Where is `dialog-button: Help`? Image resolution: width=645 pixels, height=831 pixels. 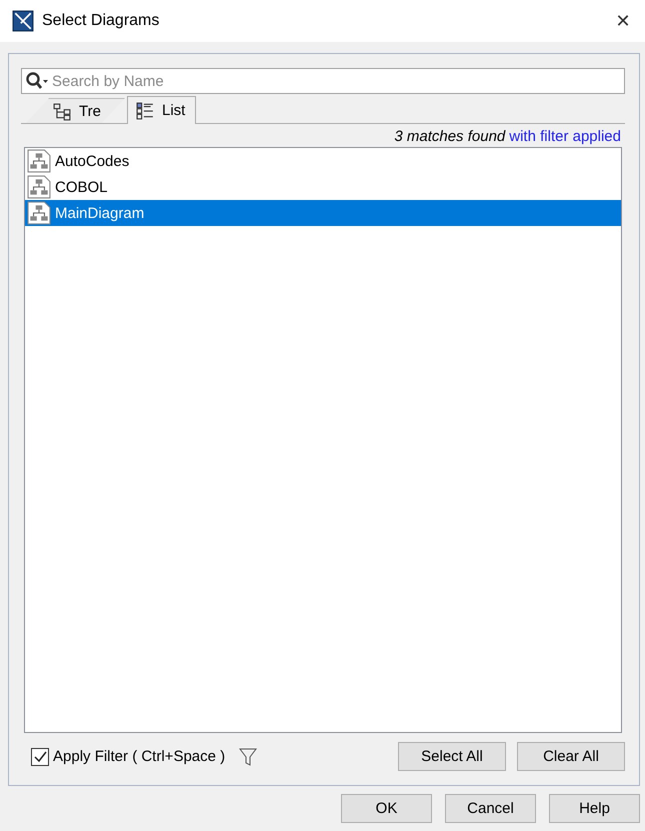
dialog-button: Help is located at coordinates (594, 808).